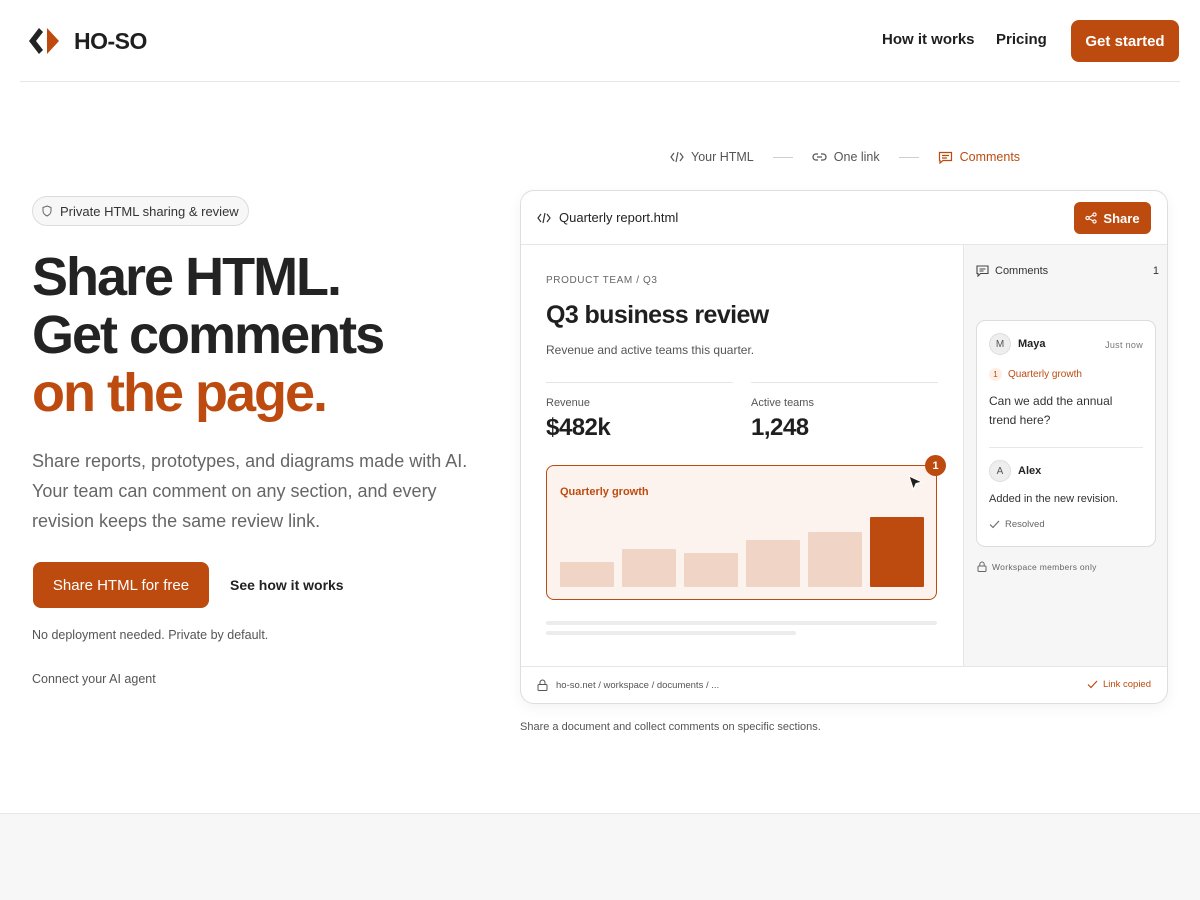 Image resolution: width=1200 pixels, height=900 pixels. I want to click on share-icon, so click(1091, 218).